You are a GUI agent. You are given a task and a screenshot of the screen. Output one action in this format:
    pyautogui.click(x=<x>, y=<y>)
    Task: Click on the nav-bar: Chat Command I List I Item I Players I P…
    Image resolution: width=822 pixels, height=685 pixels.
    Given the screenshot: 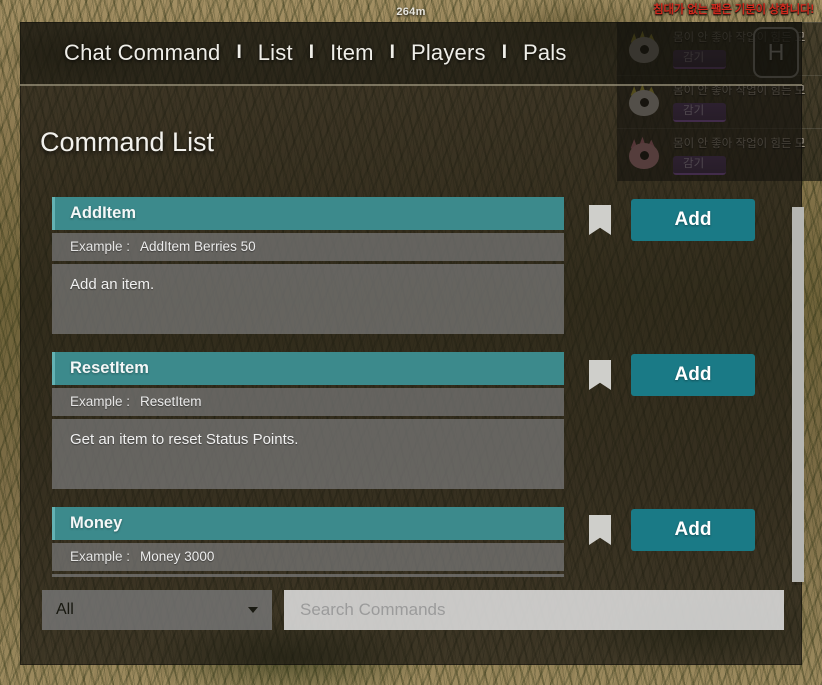 What is the action you would take?
    pyautogui.click(x=411, y=54)
    